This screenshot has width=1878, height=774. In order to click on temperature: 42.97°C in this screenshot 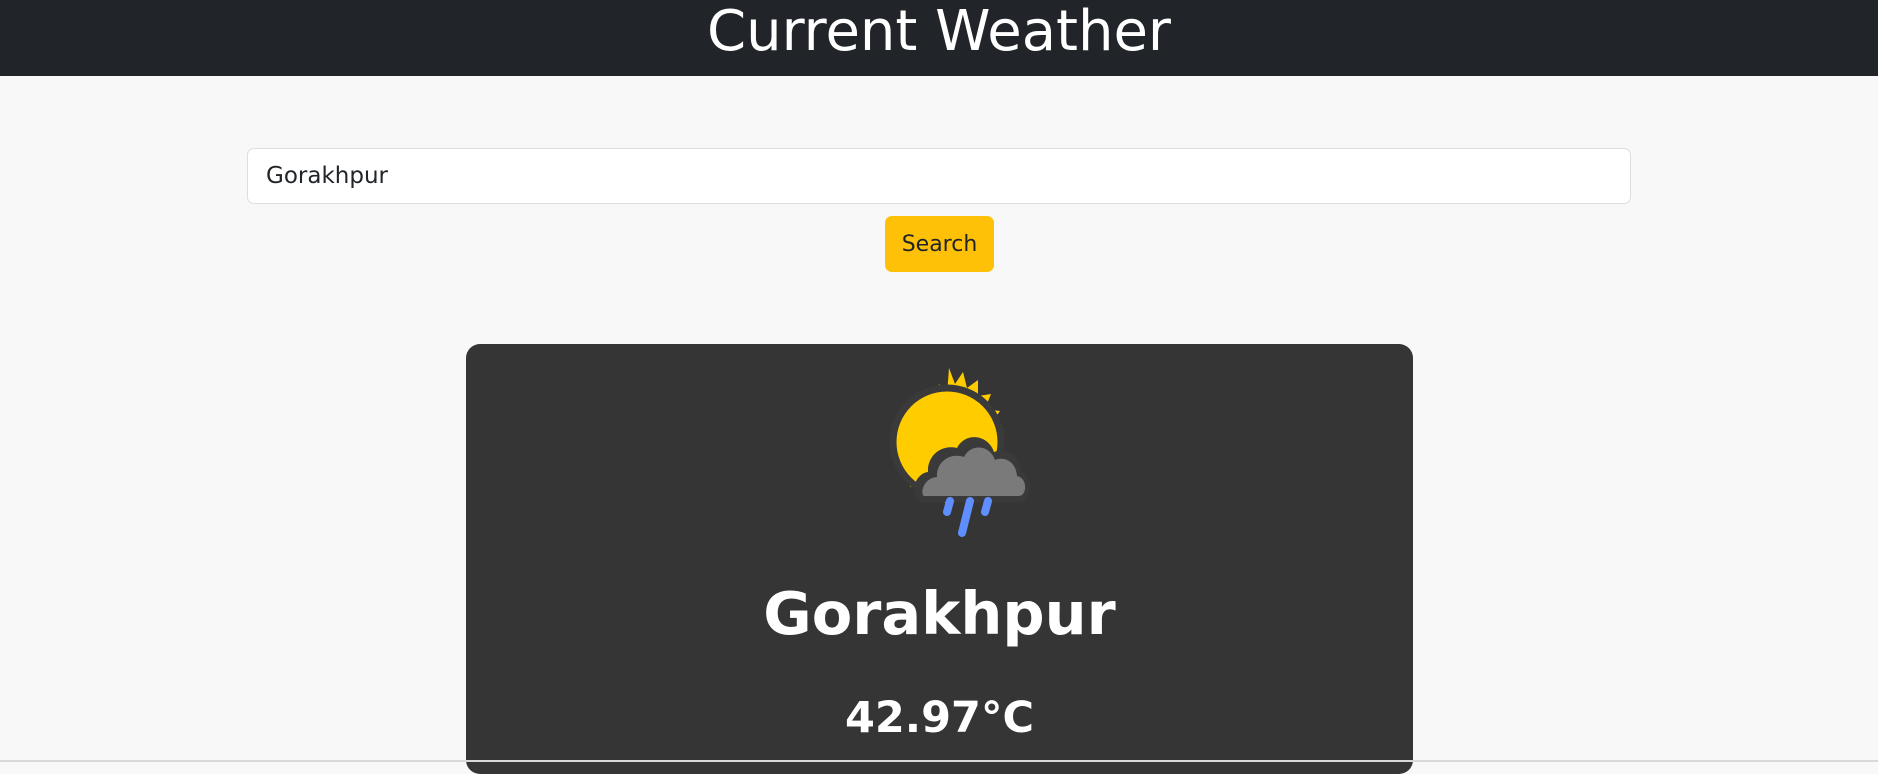, I will do `click(939, 718)`.